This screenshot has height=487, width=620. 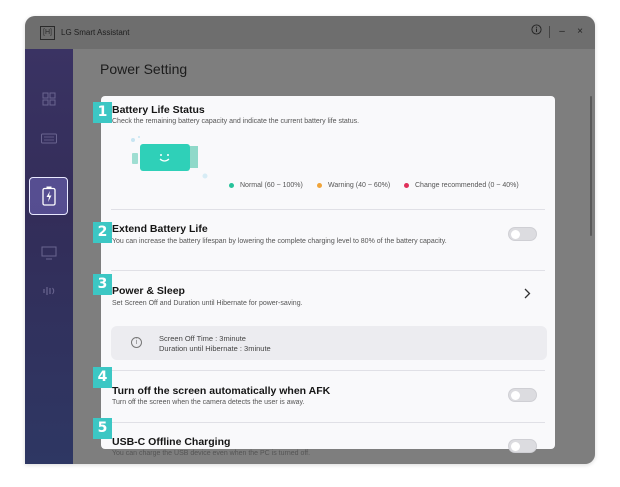 I want to click on sidebar-item-display, so click(x=49, y=253).